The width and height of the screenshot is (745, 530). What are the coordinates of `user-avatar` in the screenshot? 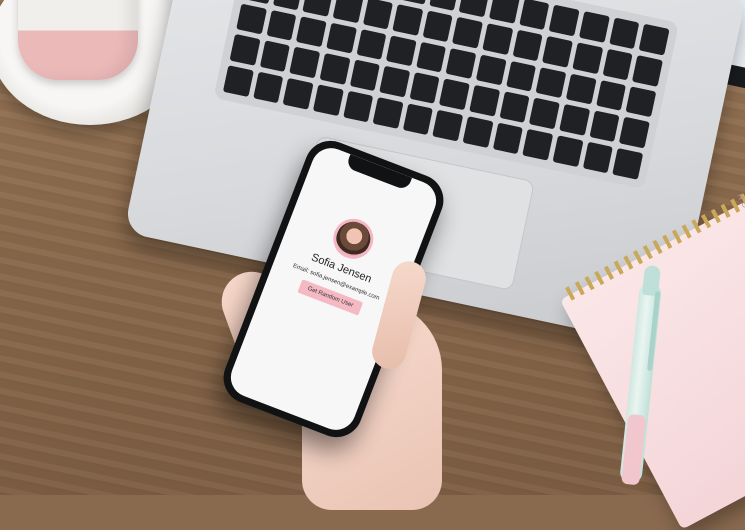 It's located at (353, 238).